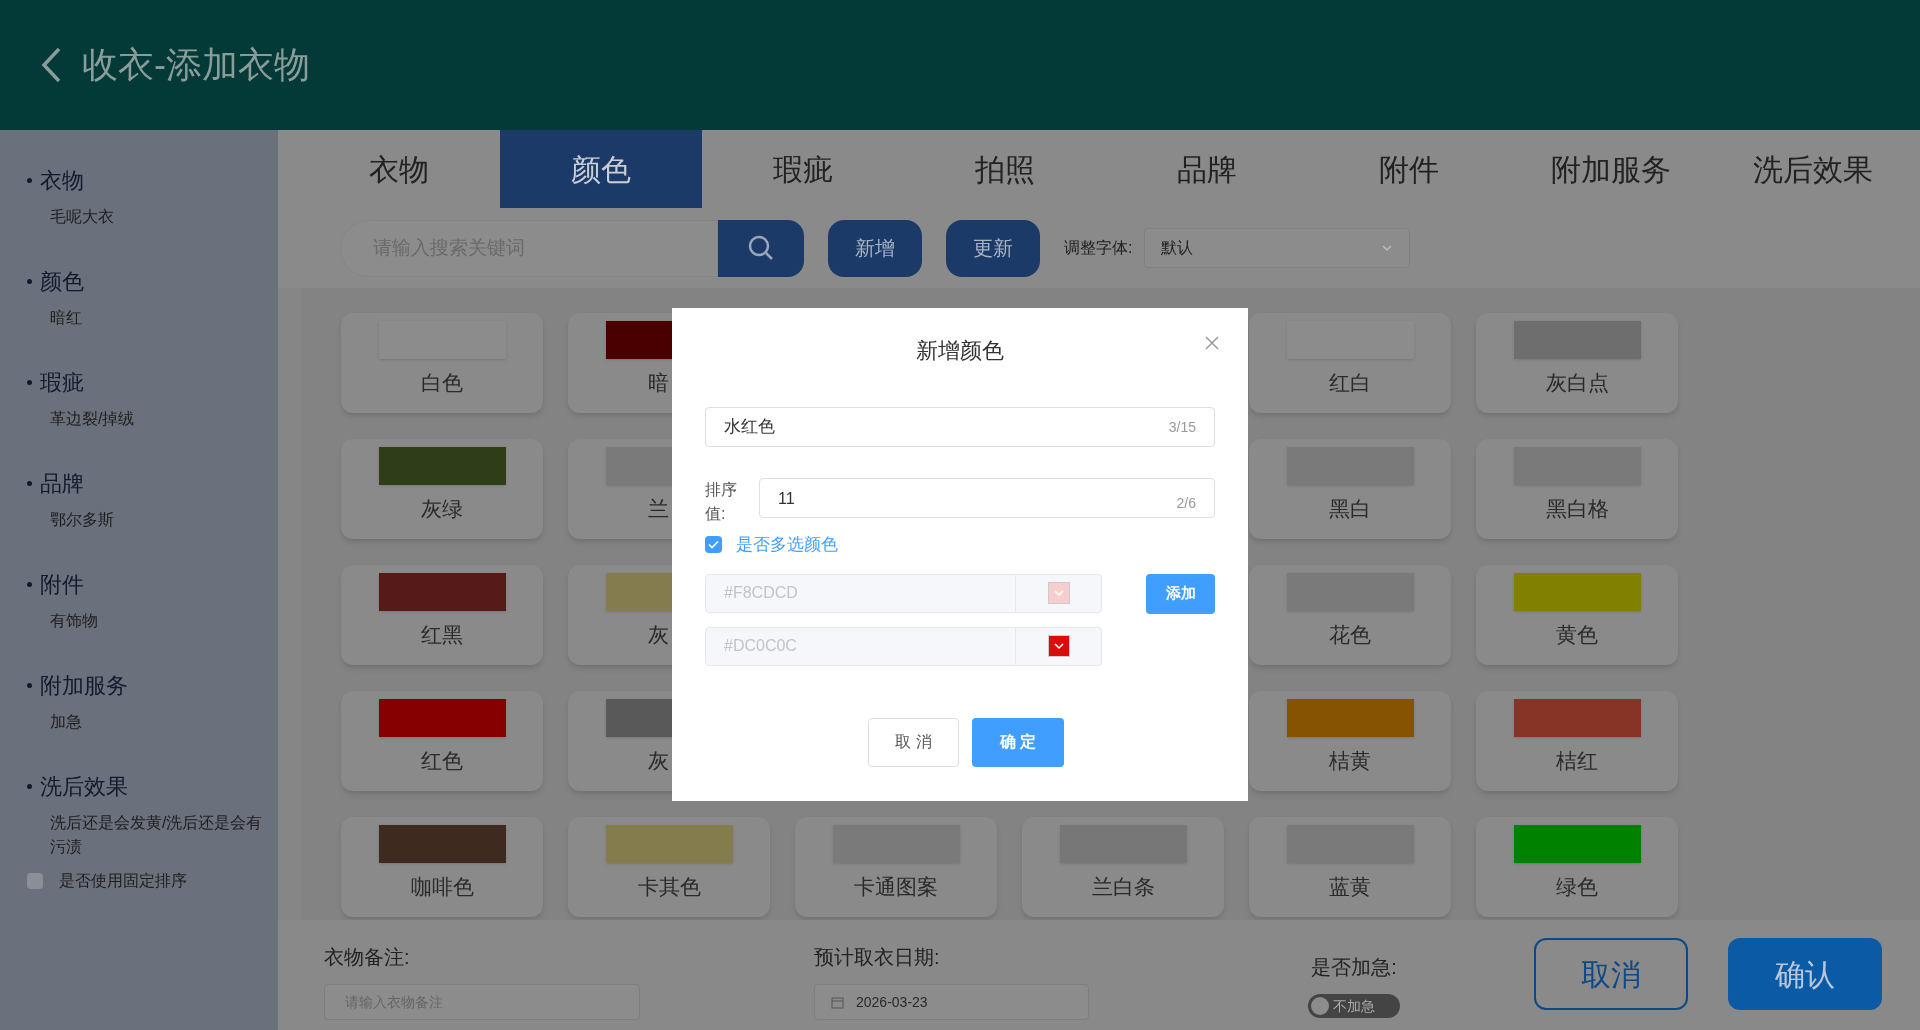 This screenshot has width=1920, height=1030. What do you see at coordinates (1611, 974) in the screenshot?
I see `cancel-button: 取消` at bounding box center [1611, 974].